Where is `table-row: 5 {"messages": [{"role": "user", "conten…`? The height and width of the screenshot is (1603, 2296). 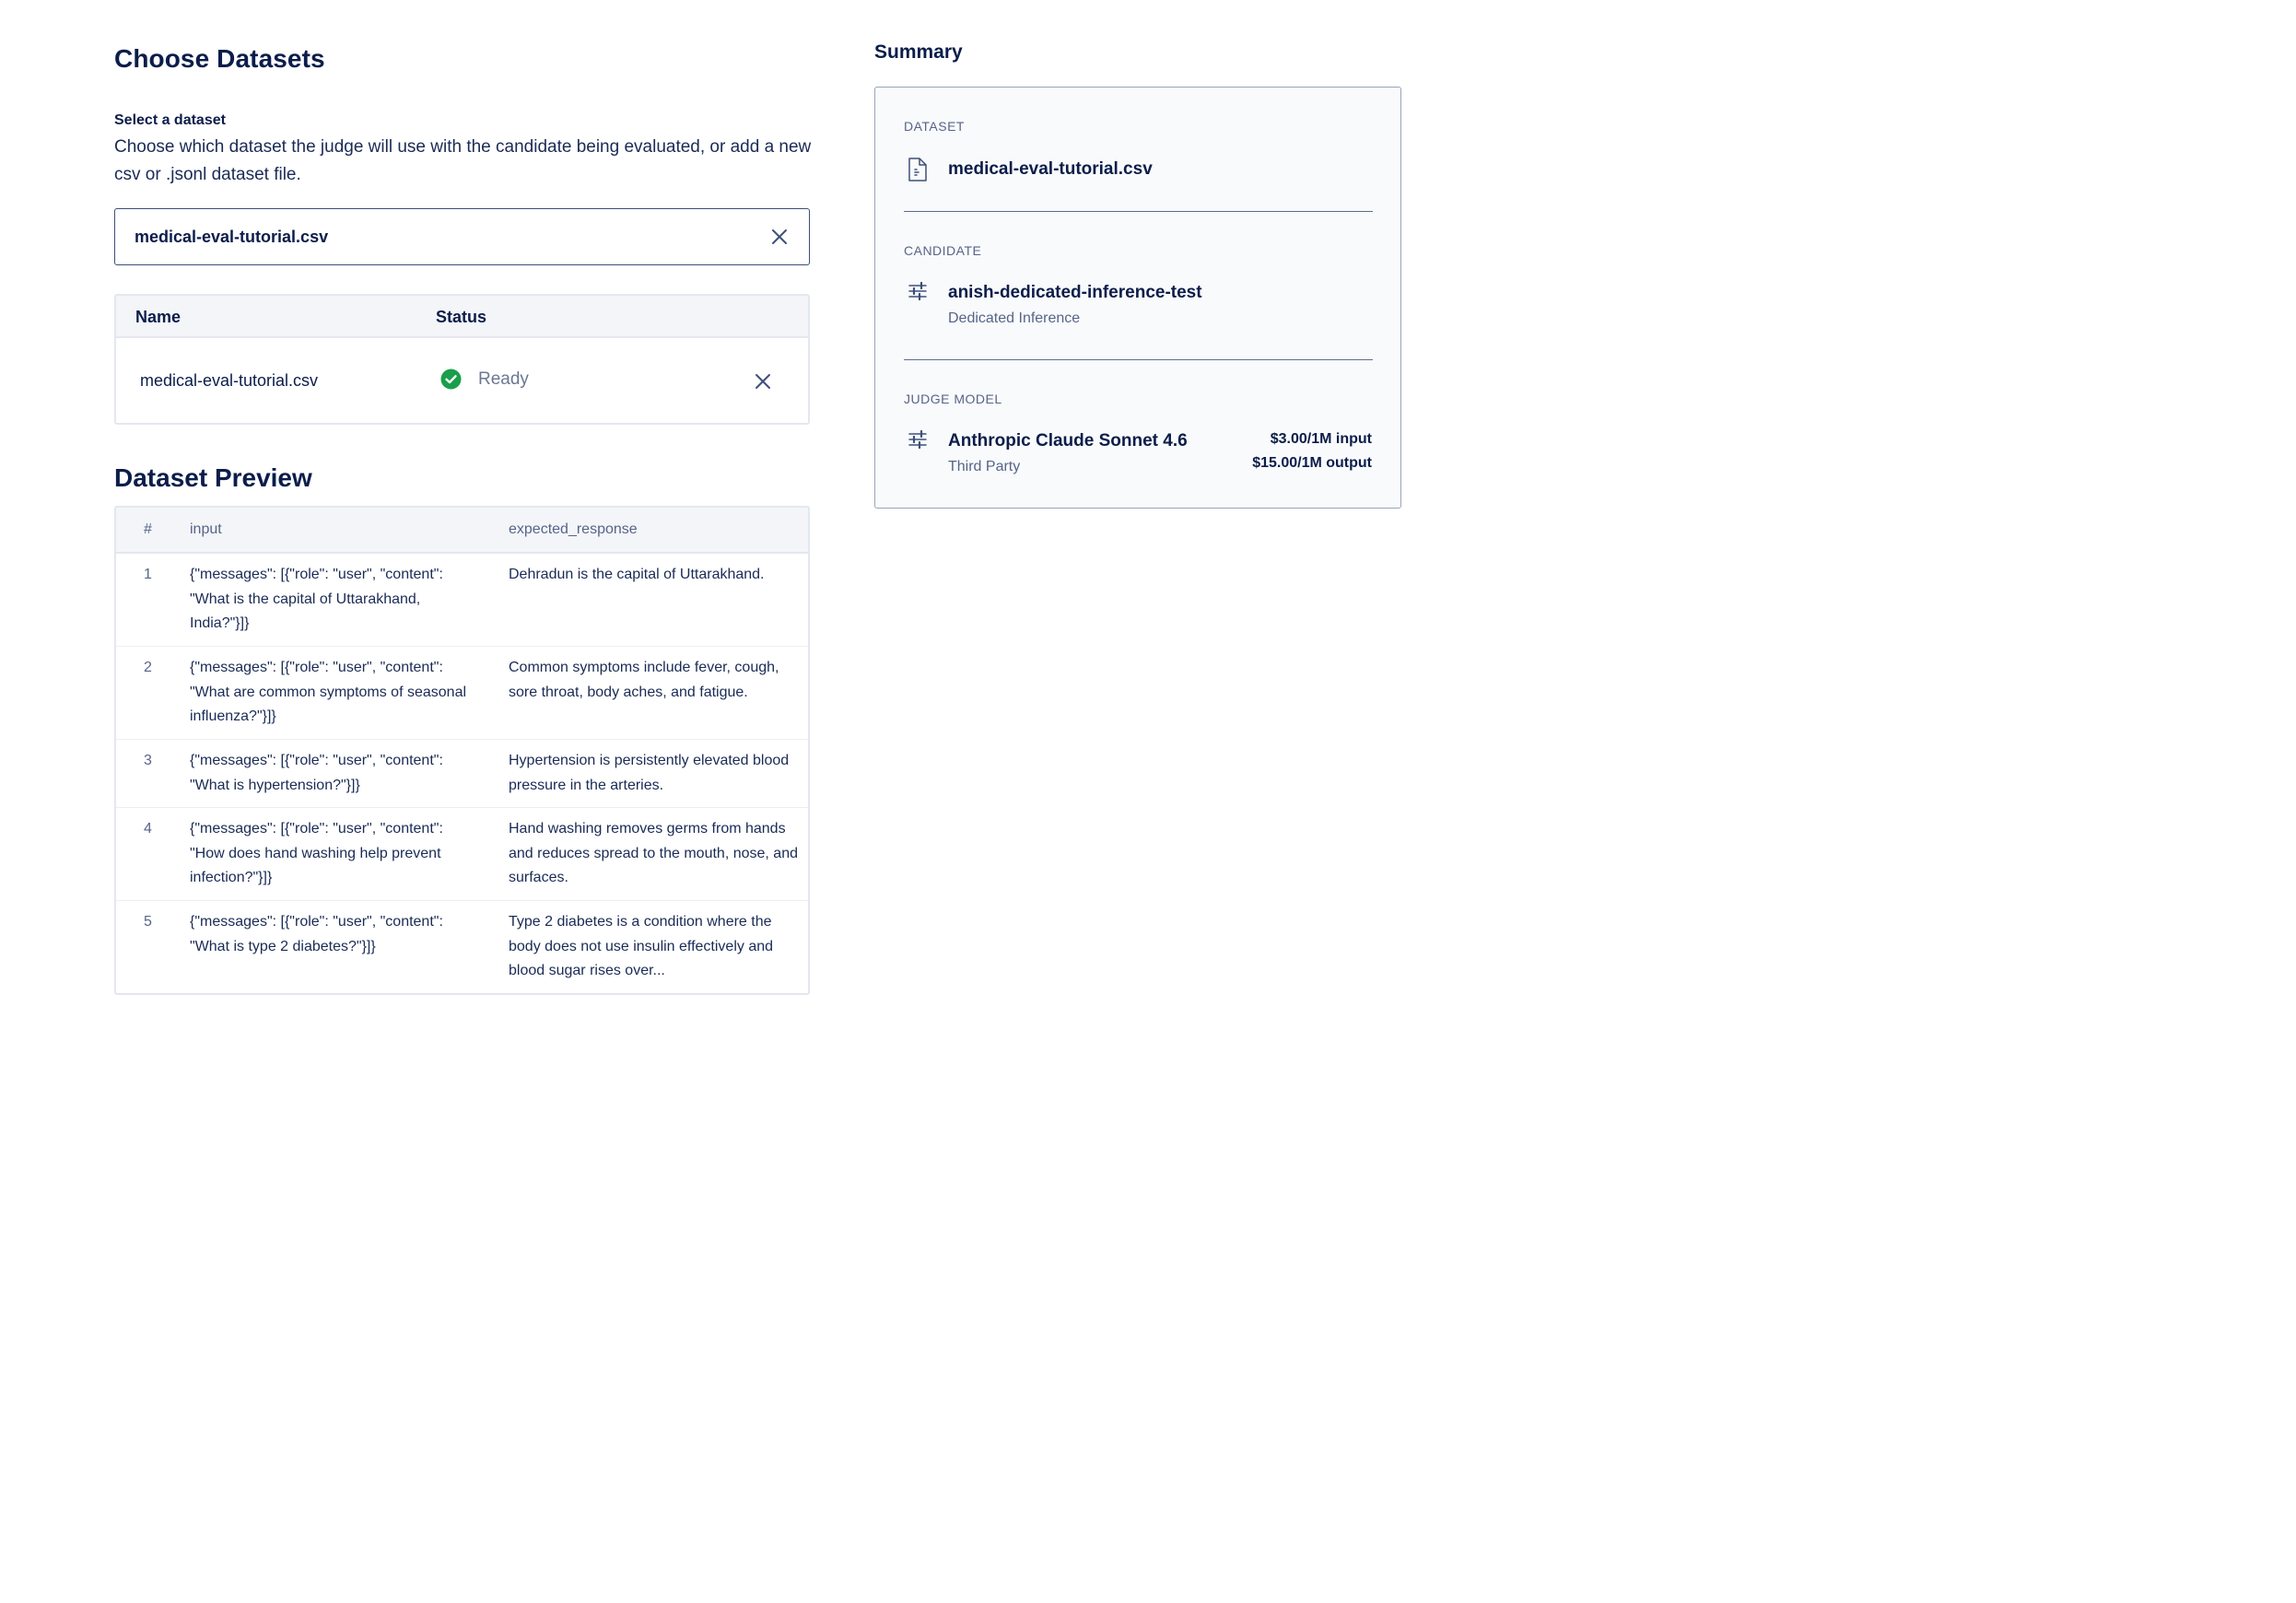
table-row: 5 {"messages": [{"role": "user", "conten… is located at coordinates (462, 947).